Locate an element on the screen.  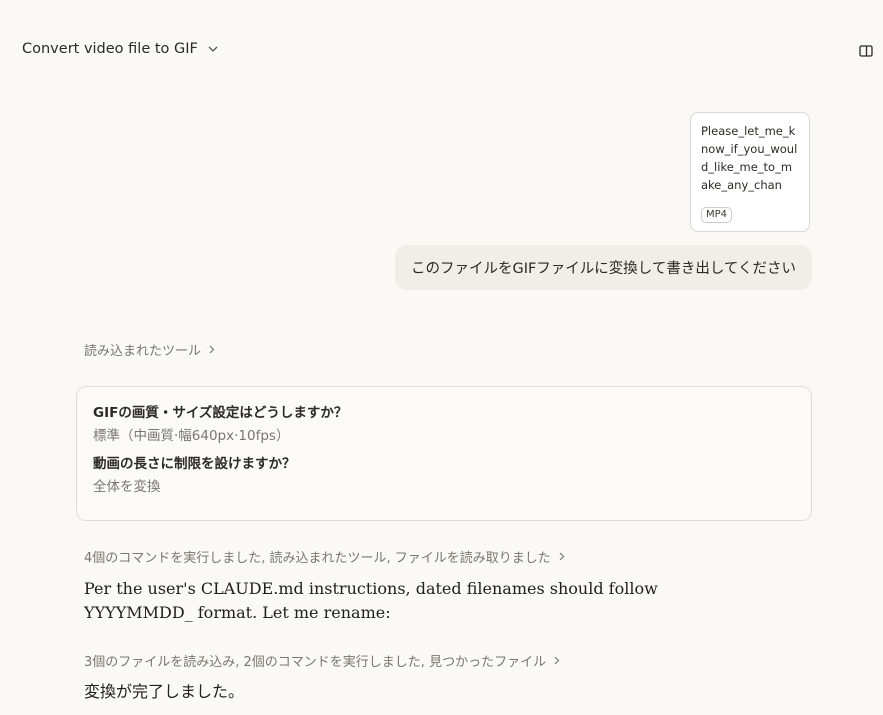
attachment-type-badge: MP4 is located at coordinates (717, 215).